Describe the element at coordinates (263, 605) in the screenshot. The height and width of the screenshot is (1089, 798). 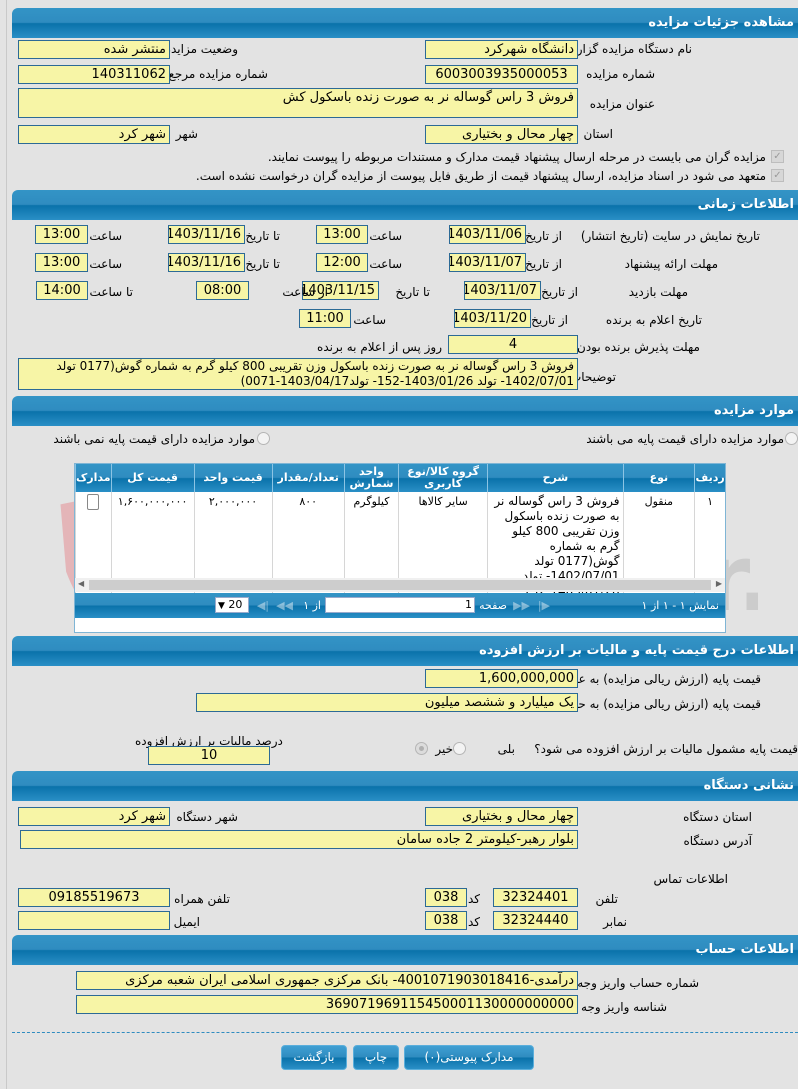
I see `pager-first-icon: |◀` at that location.